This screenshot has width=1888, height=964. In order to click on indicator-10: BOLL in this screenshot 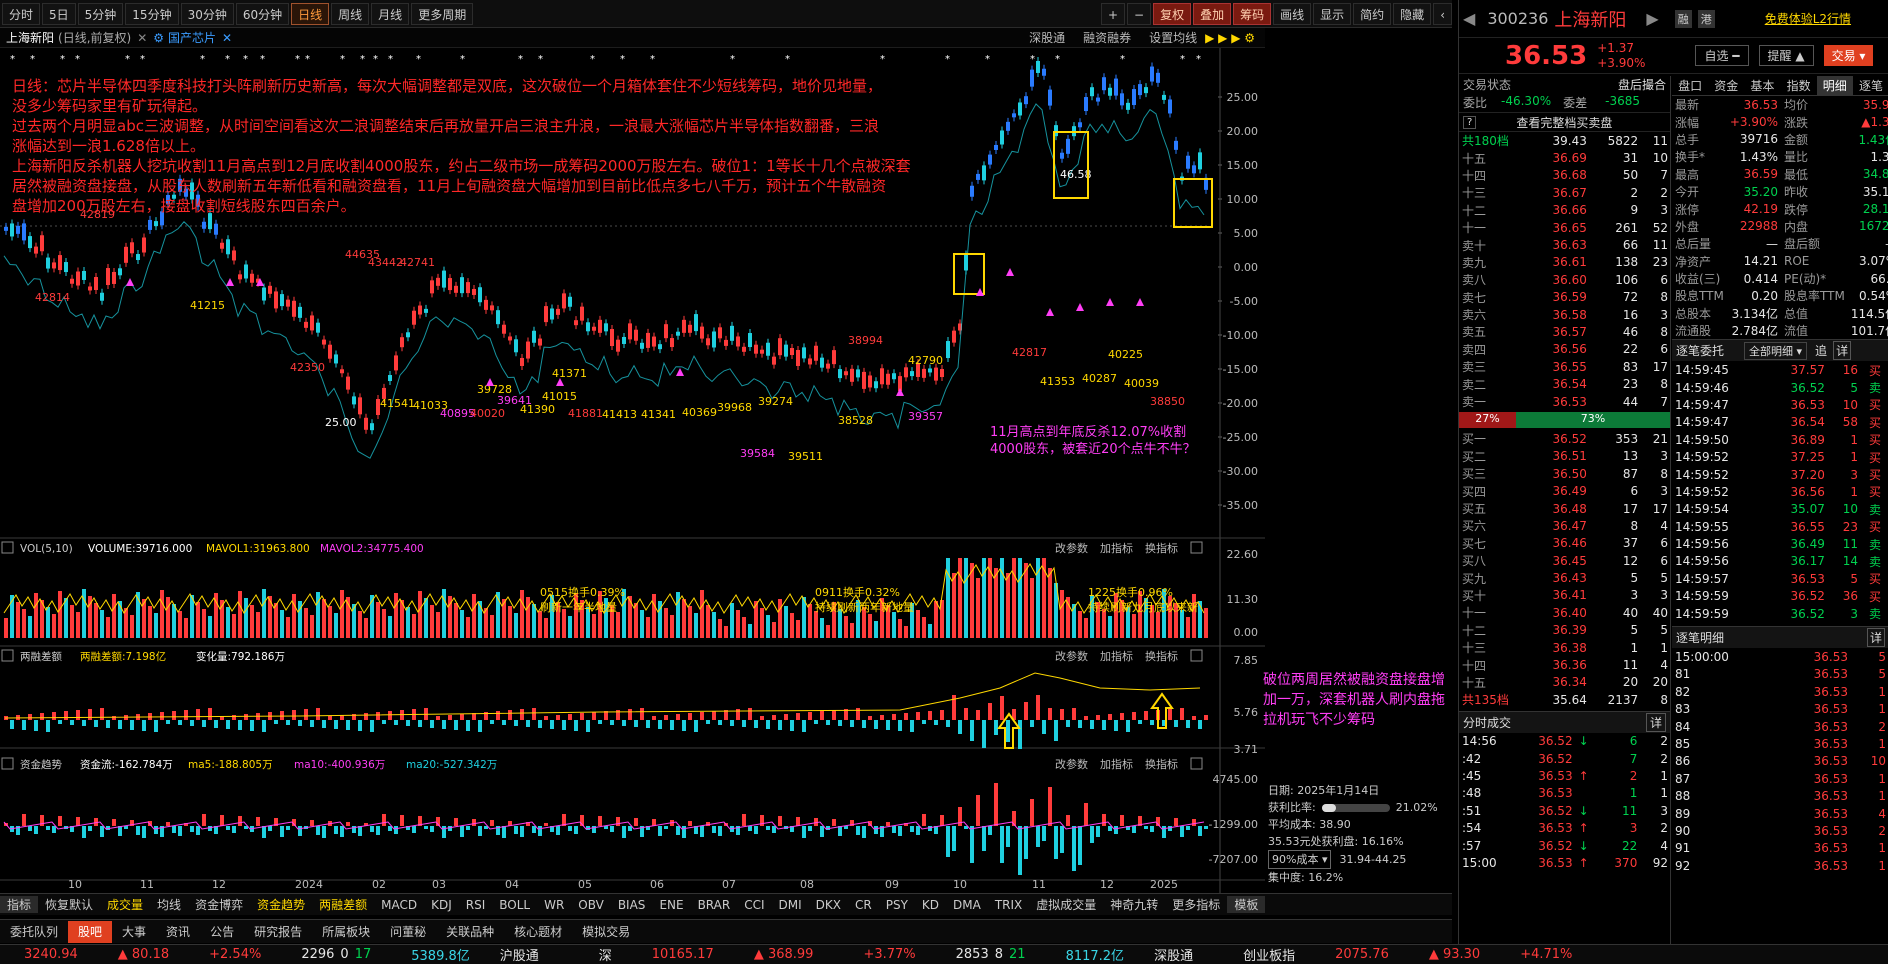, I will do `click(514, 905)`.